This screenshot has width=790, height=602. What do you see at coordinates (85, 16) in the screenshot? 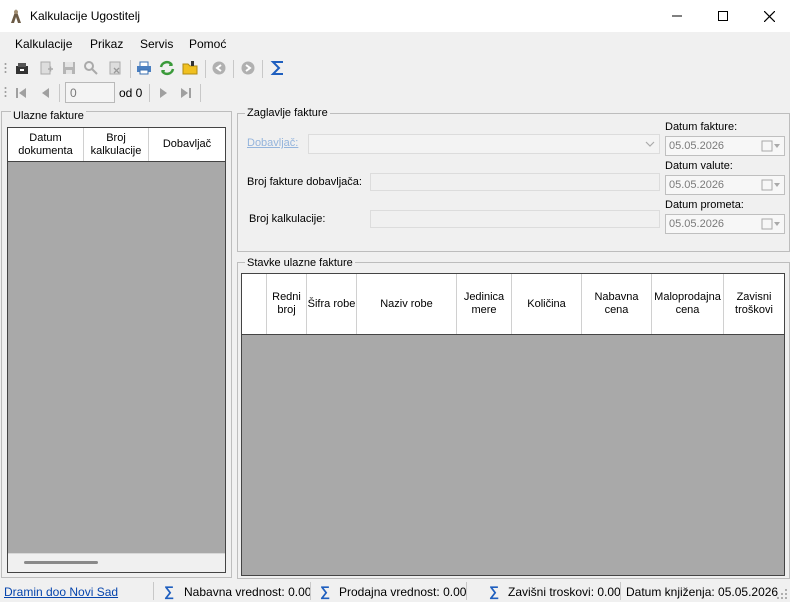
I see `window-title: Kalkulacije Ugostitelj` at bounding box center [85, 16].